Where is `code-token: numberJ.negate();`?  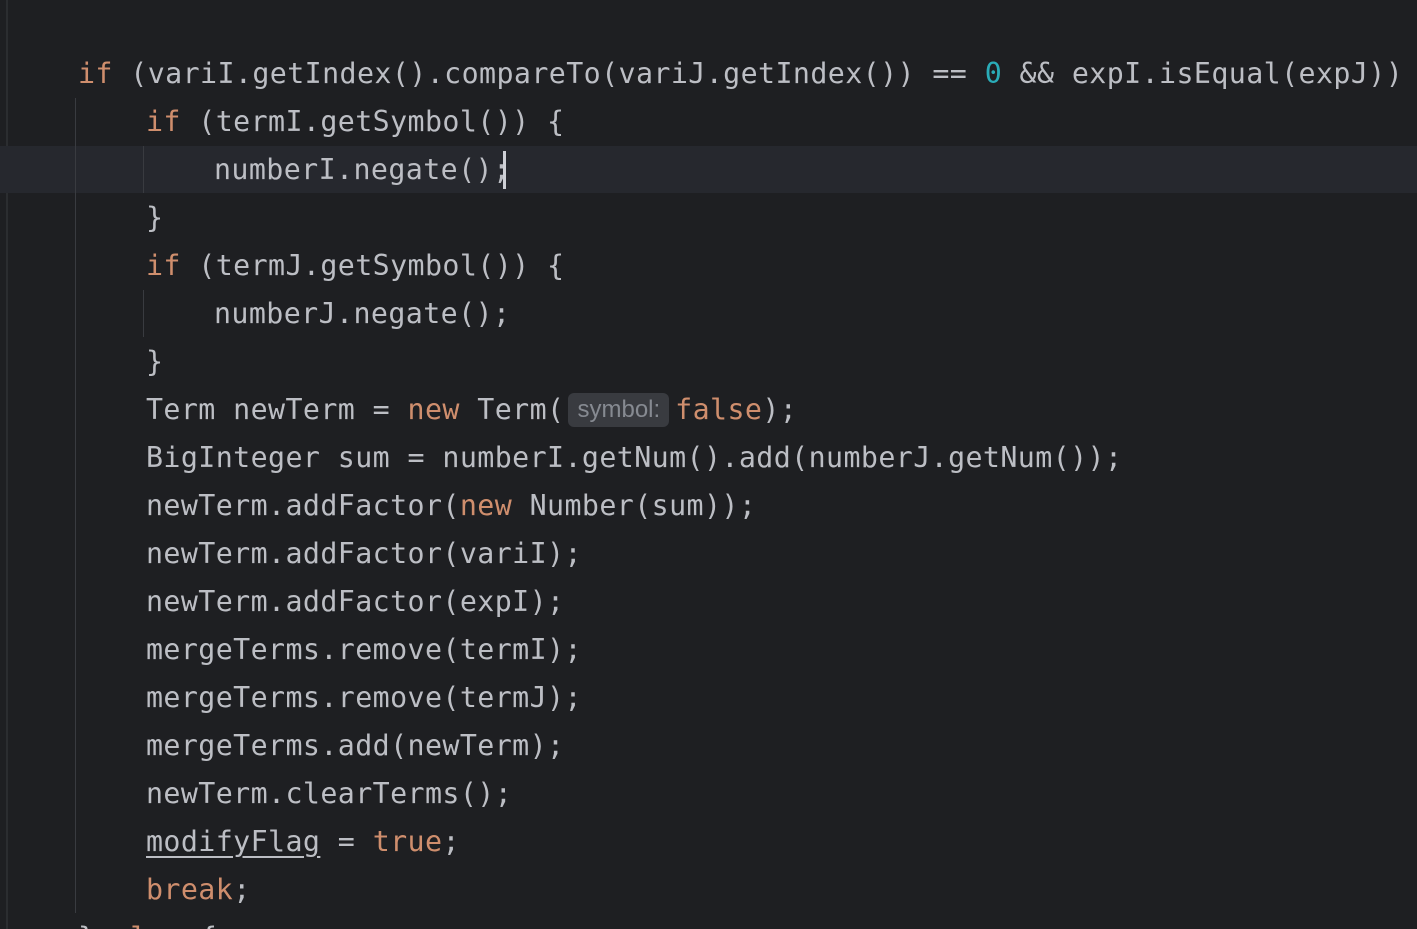 code-token: numberJ.negate(); is located at coordinates (362, 313).